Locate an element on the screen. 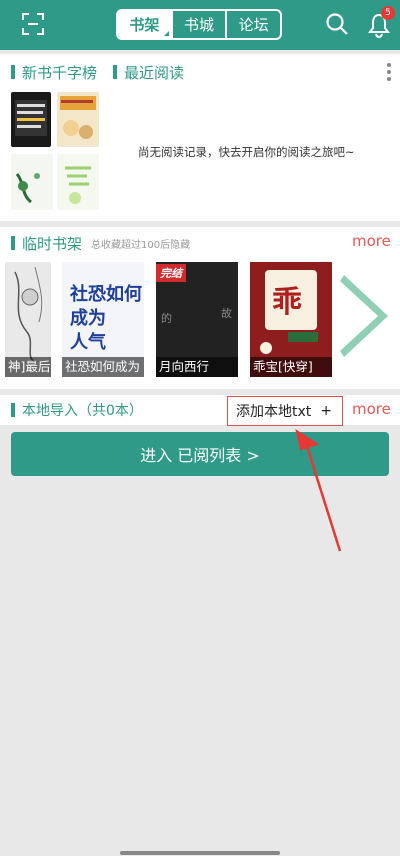  home-indicator is located at coordinates (200, 853).